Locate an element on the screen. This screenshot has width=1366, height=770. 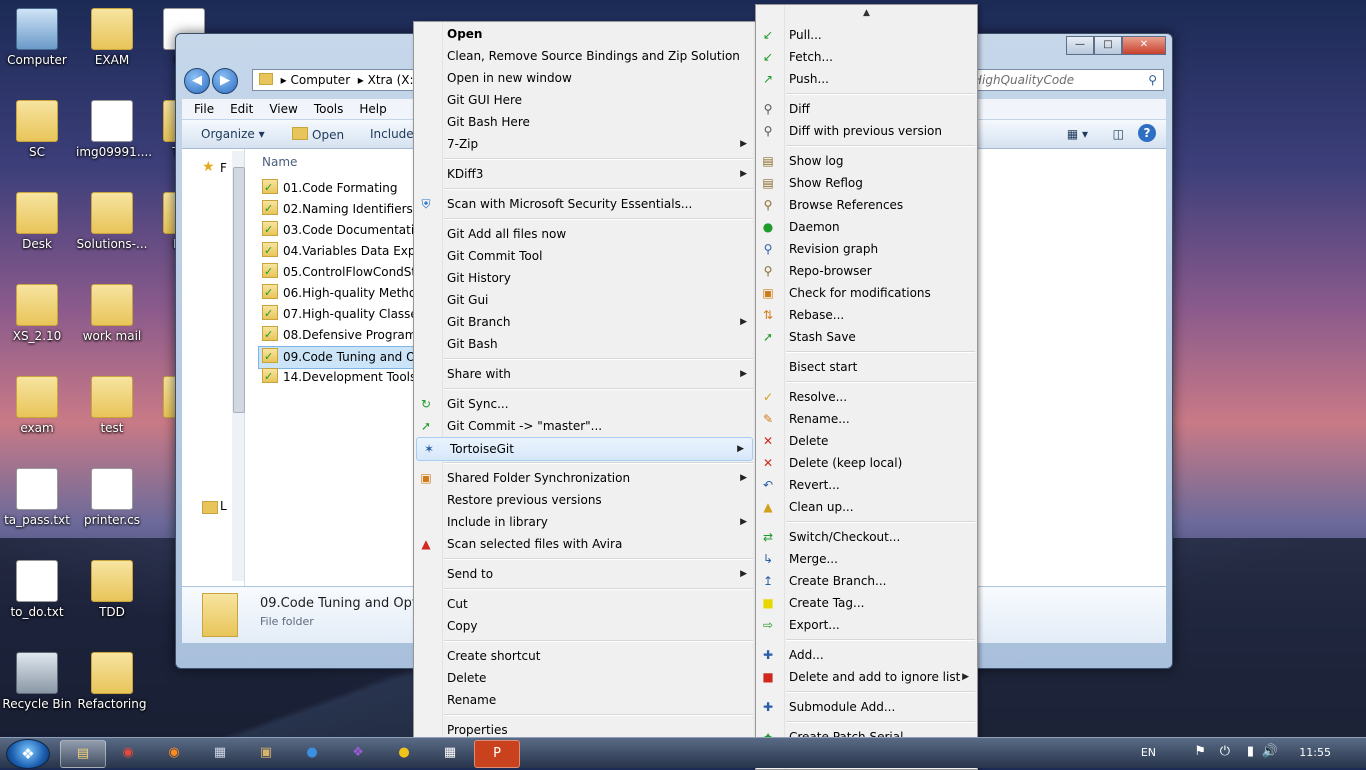
file-list-item: 14.Development Tools is located at coordinates (339, 377).